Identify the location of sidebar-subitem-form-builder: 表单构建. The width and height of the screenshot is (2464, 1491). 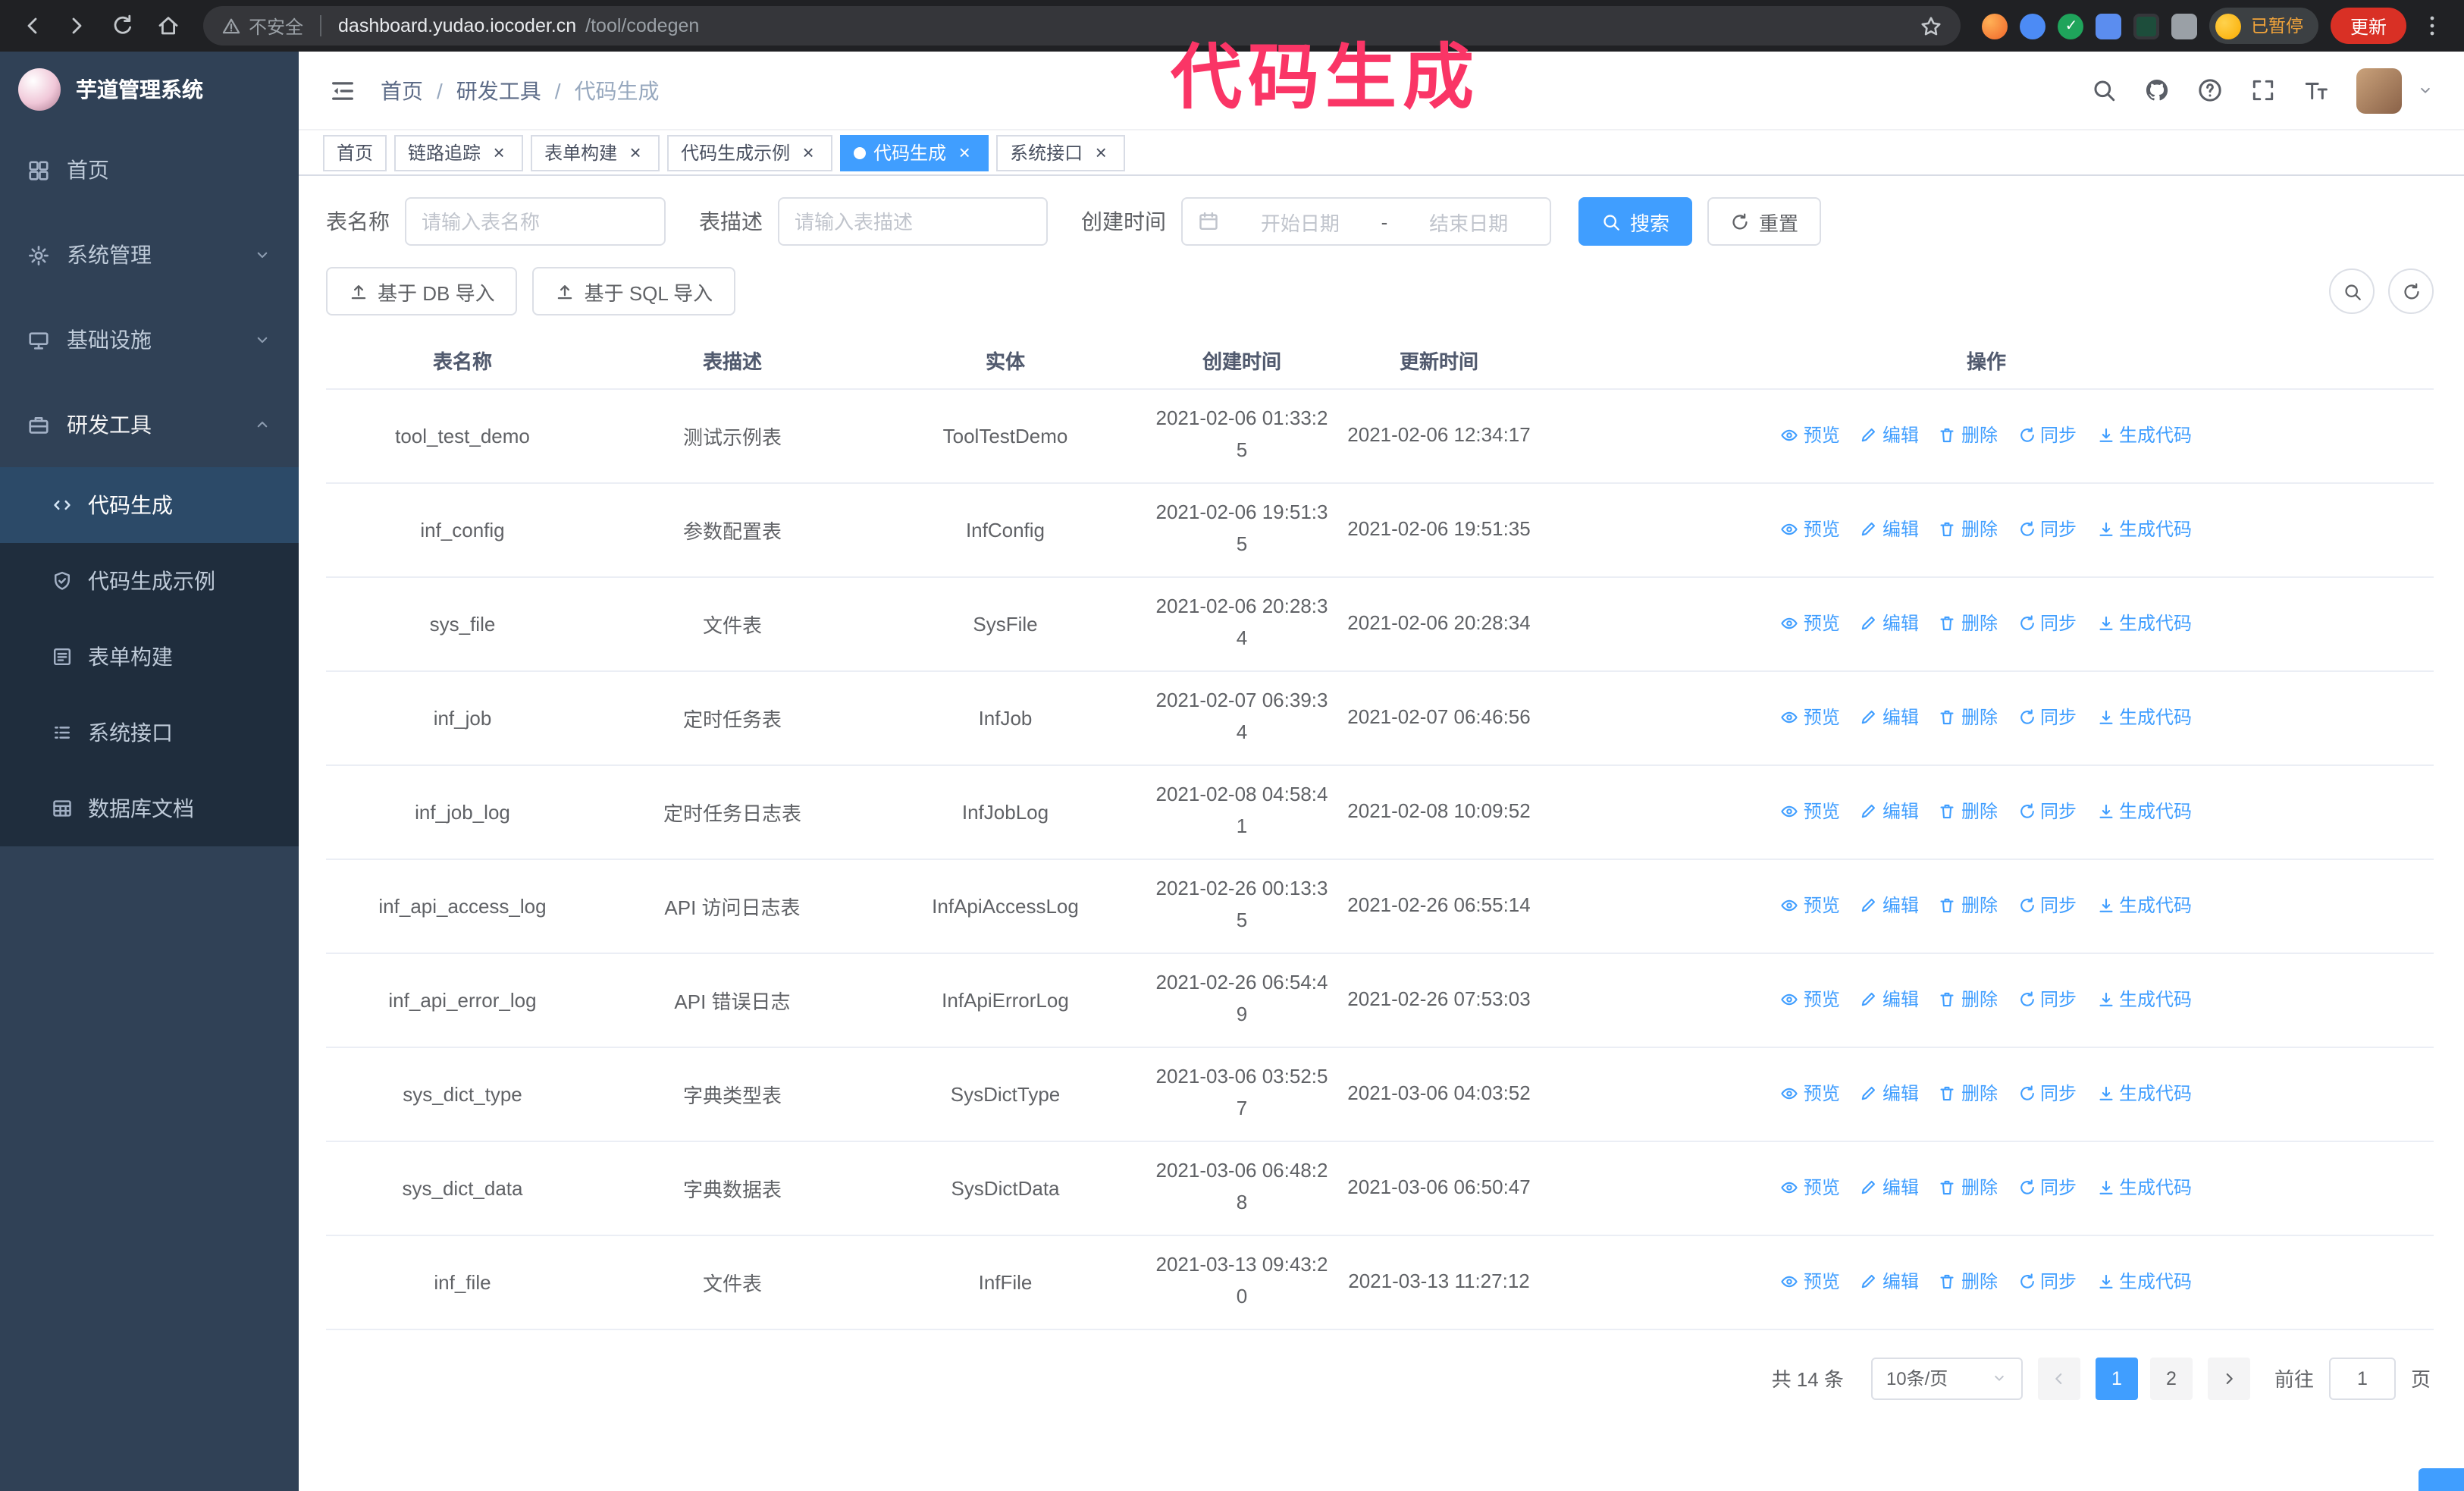
(150, 657).